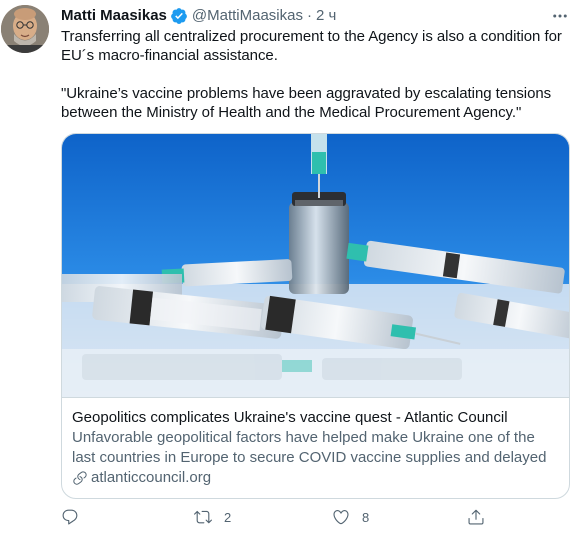 The image size is (580, 535). I want to click on tweet-header: Matti Maasikas @MattiMaasikas · 2 ч, so click(315, 16).